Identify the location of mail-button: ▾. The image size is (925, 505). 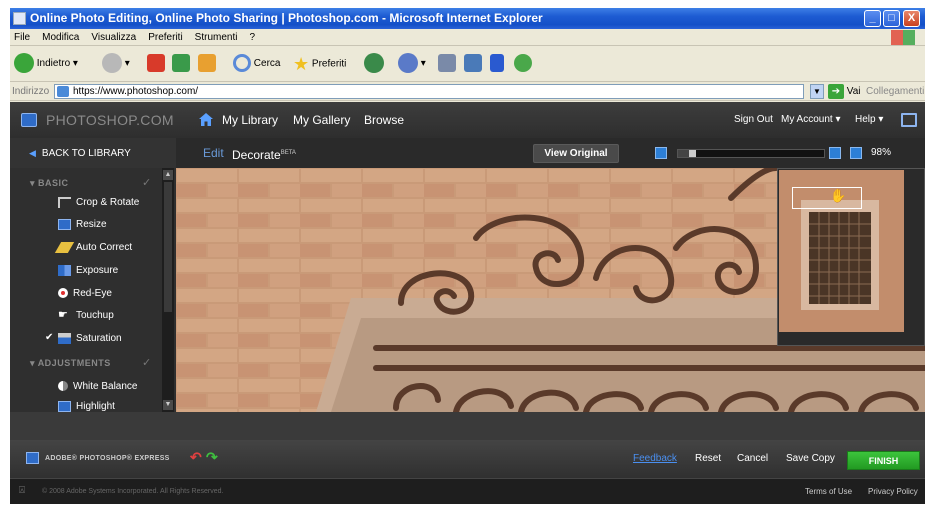
(412, 64).